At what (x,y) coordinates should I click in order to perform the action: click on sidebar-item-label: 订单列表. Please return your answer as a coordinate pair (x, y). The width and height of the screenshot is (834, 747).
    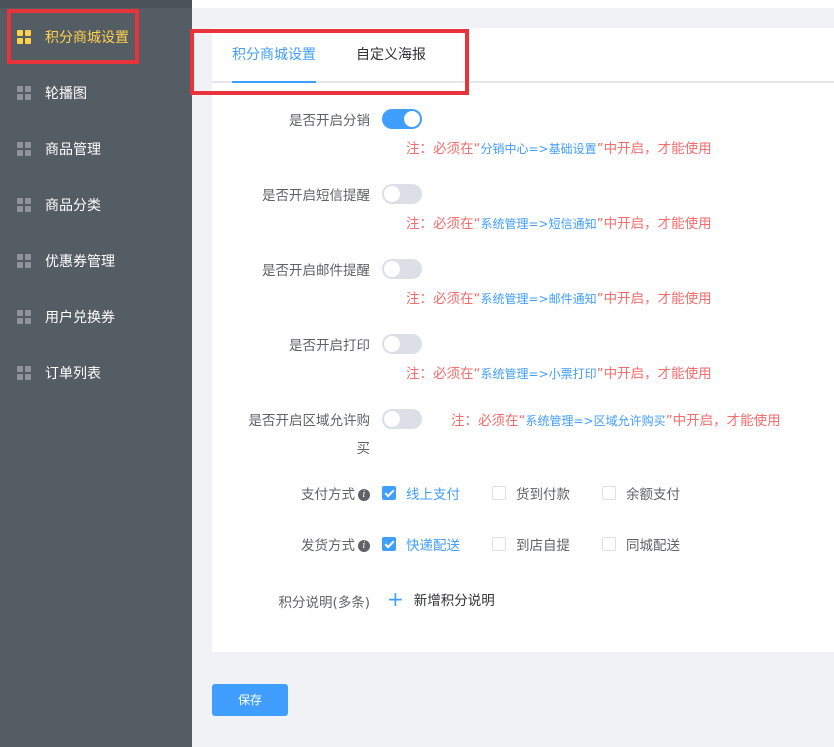
    Looking at the image, I should click on (73, 374).